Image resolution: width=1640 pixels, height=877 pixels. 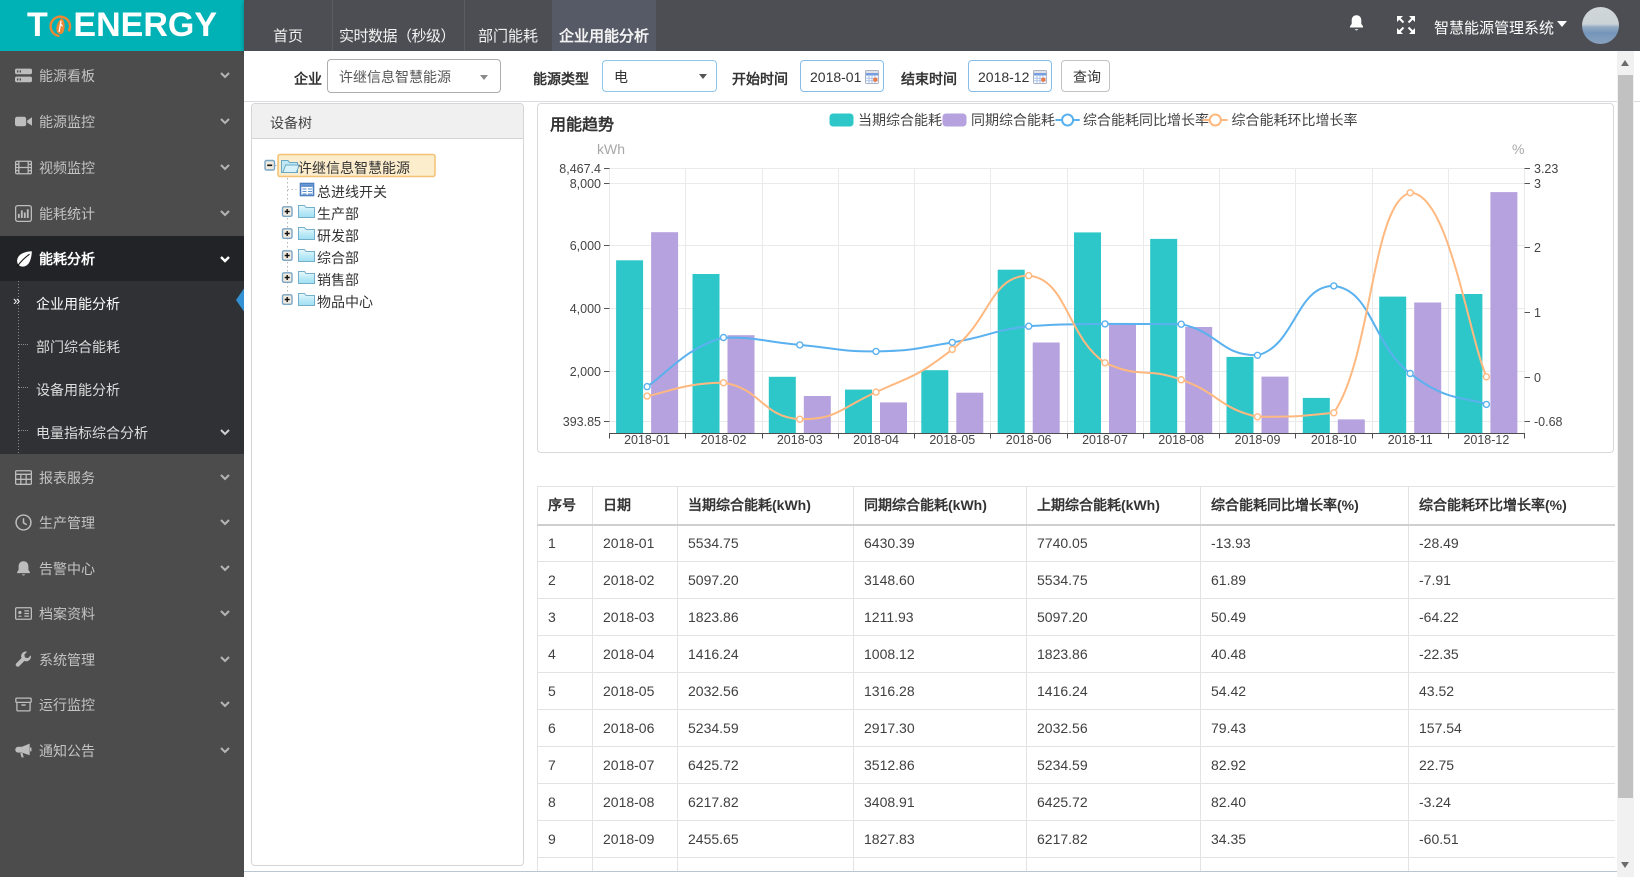 What do you see at coordinates (952, 440) in the screenshot?
I see `svg-text: 2018-05` at bounding box center [952, 440].